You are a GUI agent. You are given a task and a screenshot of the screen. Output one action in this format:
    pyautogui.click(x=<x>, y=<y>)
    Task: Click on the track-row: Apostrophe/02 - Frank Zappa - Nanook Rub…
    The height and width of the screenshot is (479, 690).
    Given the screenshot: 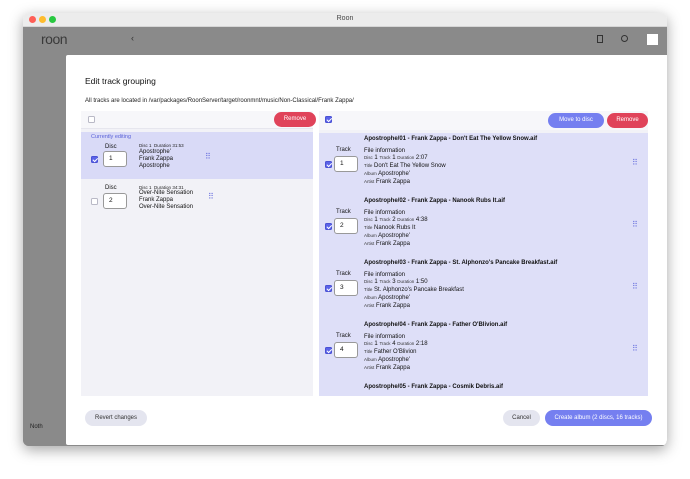 What is the action you would take?
    pyautogui.click(x=483, y=226)
    